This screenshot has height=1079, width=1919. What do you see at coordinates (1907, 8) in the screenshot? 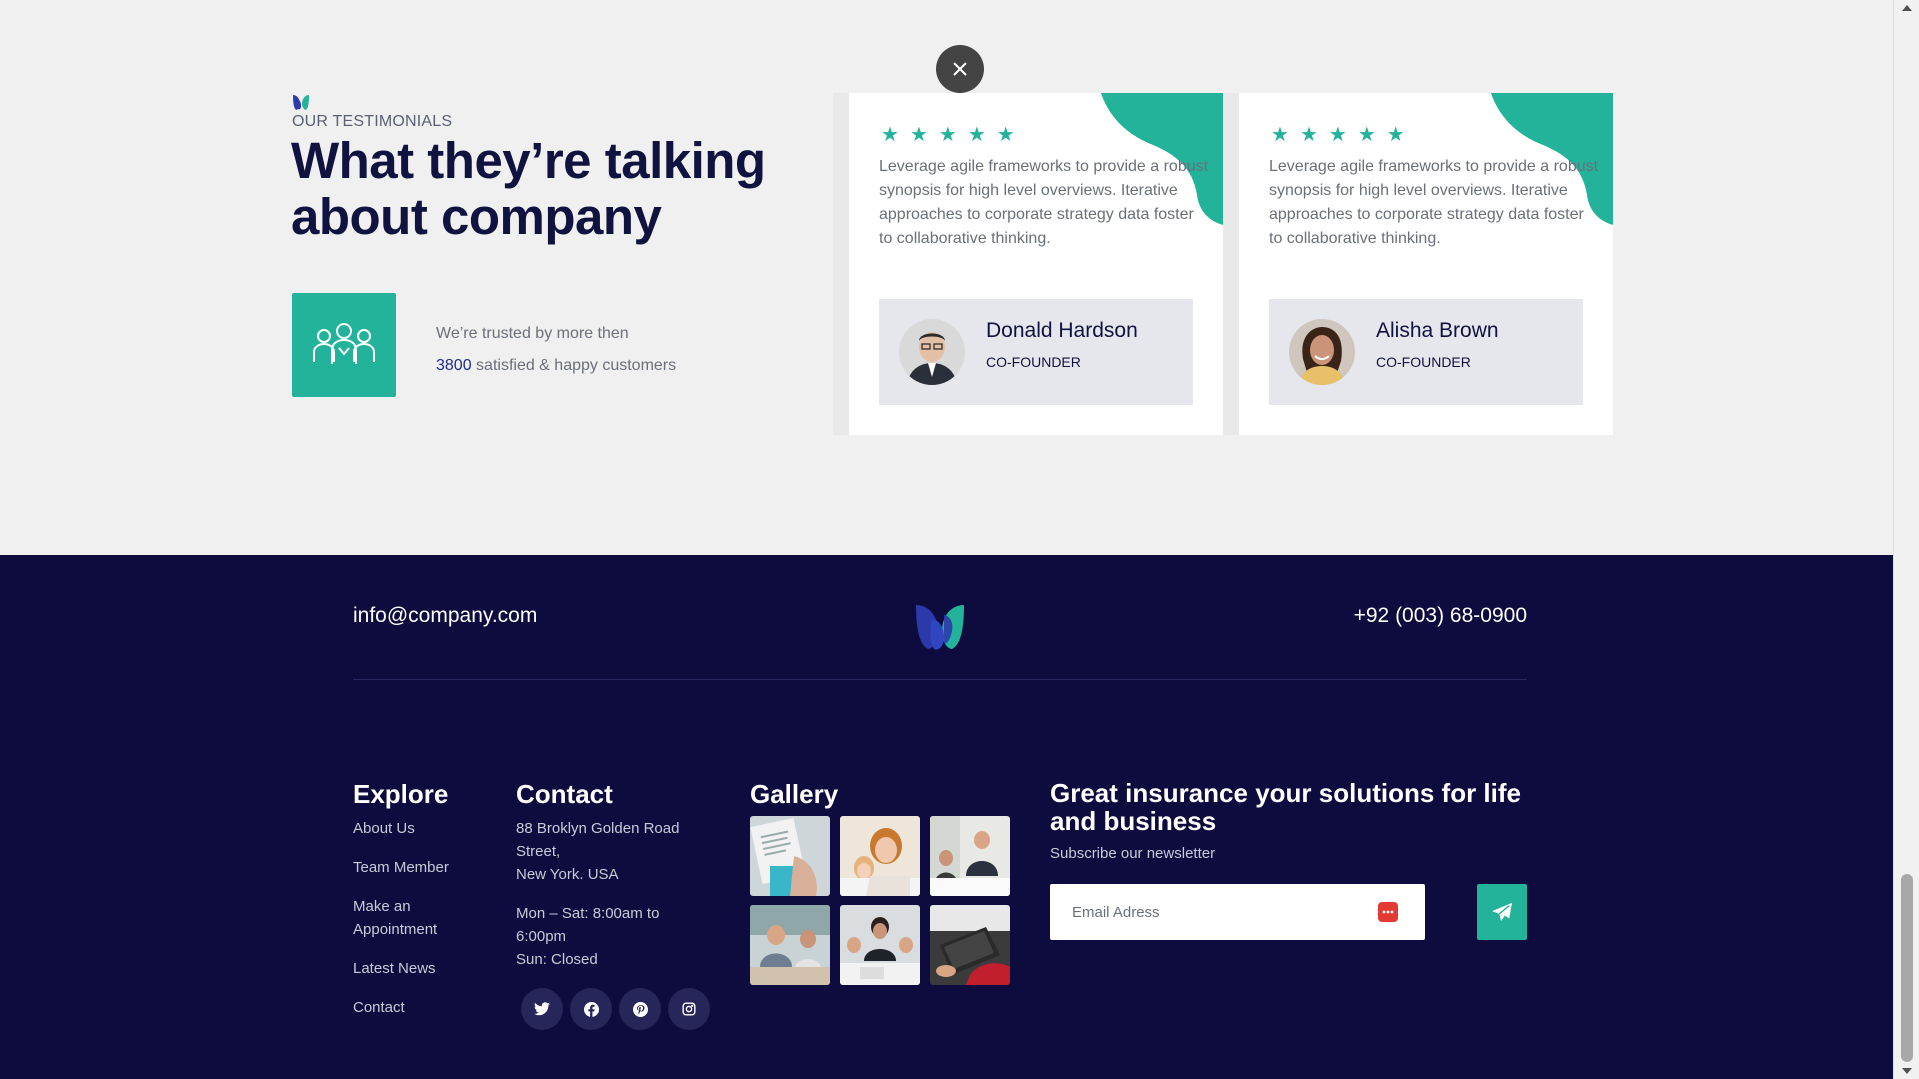
I see `scroll-up-icon` at bounding box center [1907, 8].